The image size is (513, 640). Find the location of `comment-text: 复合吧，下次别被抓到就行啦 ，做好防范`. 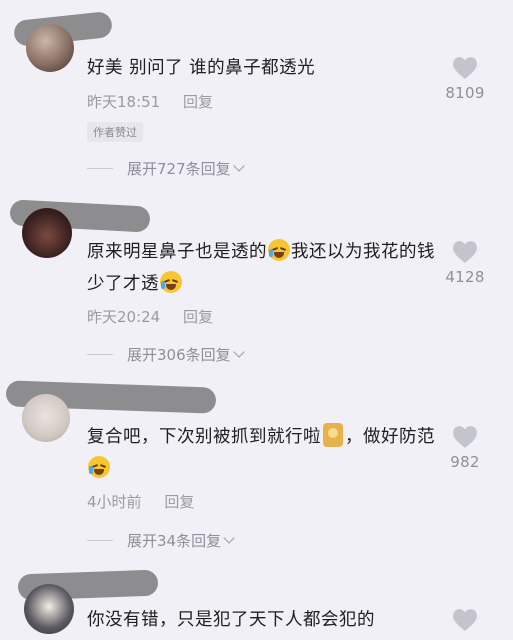

comment-text: 复合吧，下次别被抓到就行啦 ，做好防范 is located at coordinates (267, 453).